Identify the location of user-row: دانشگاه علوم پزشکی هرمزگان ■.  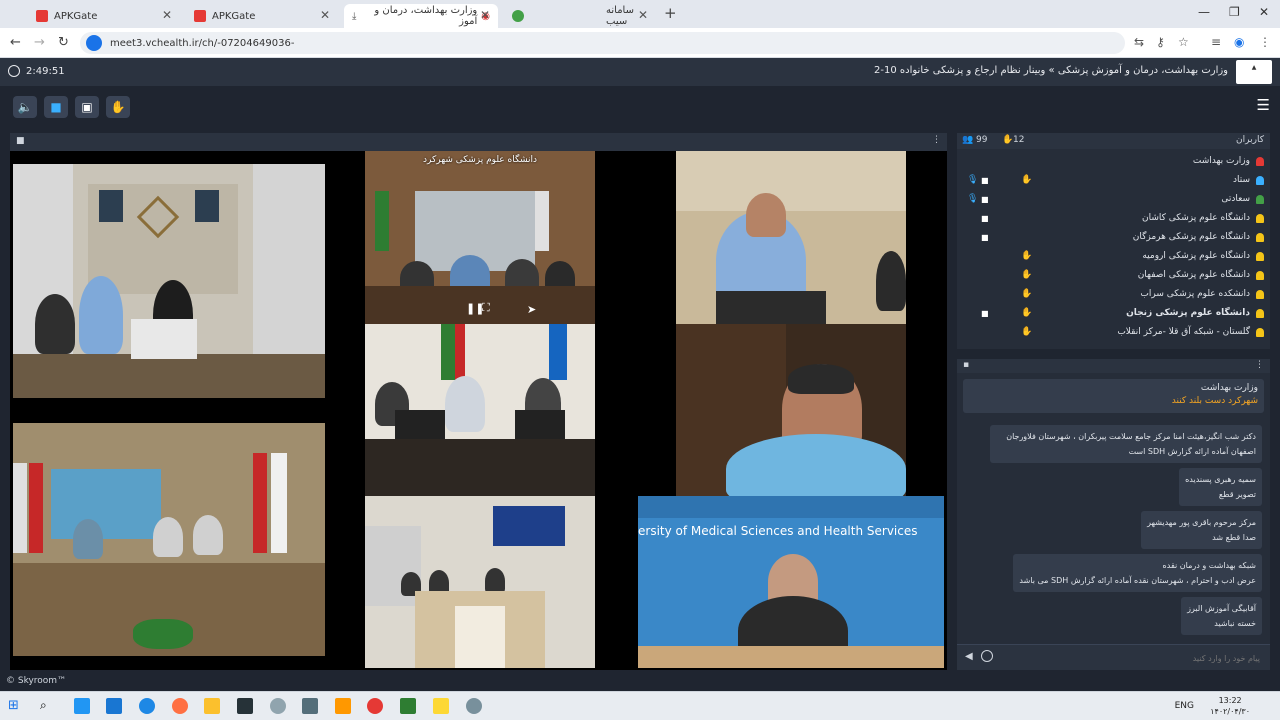
(1113, 238).